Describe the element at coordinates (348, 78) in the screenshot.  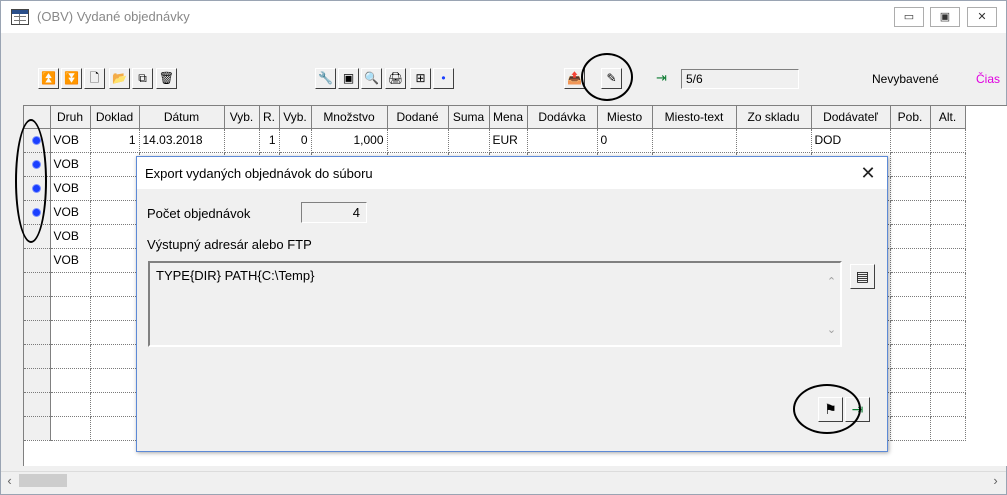
I see `screen-icon: ▣` at that location.